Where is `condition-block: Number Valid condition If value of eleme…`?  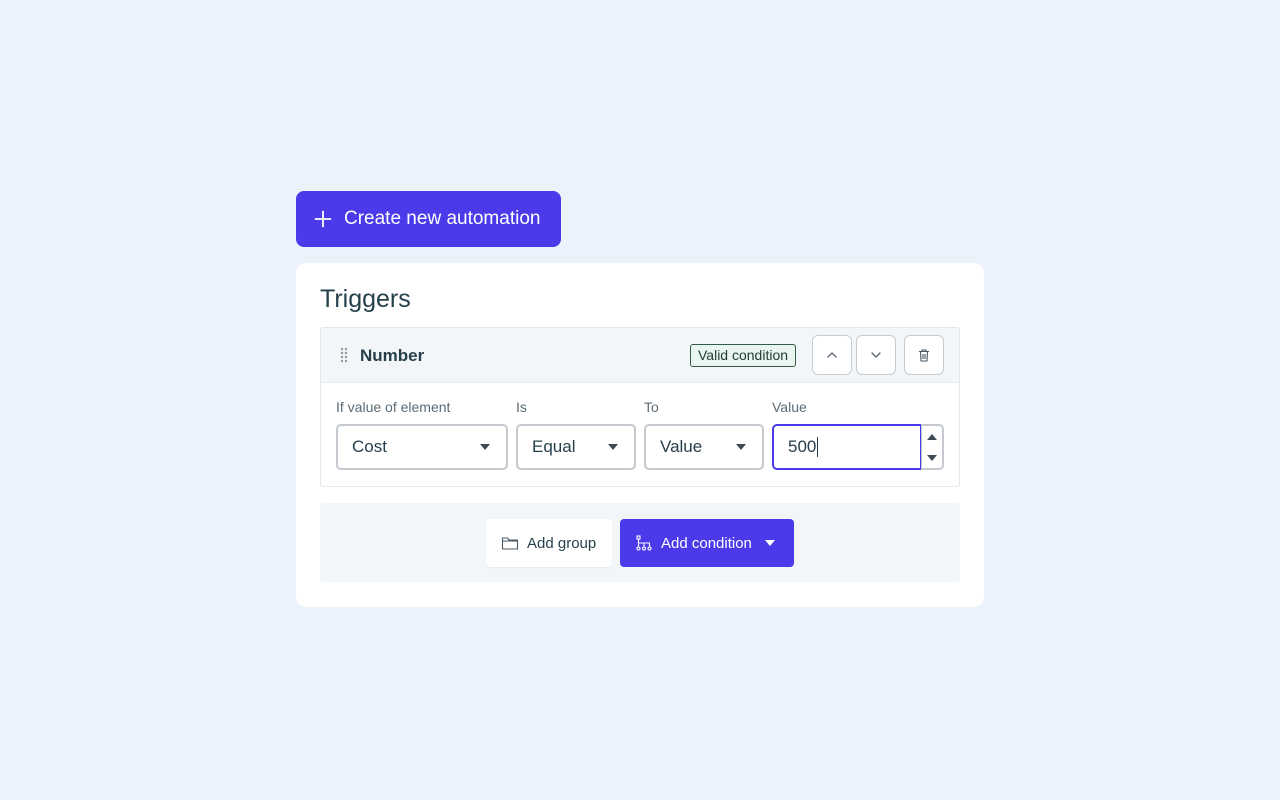 condition-block: Number Valid condition If value of eleme… is located at coordinates (640, 407).